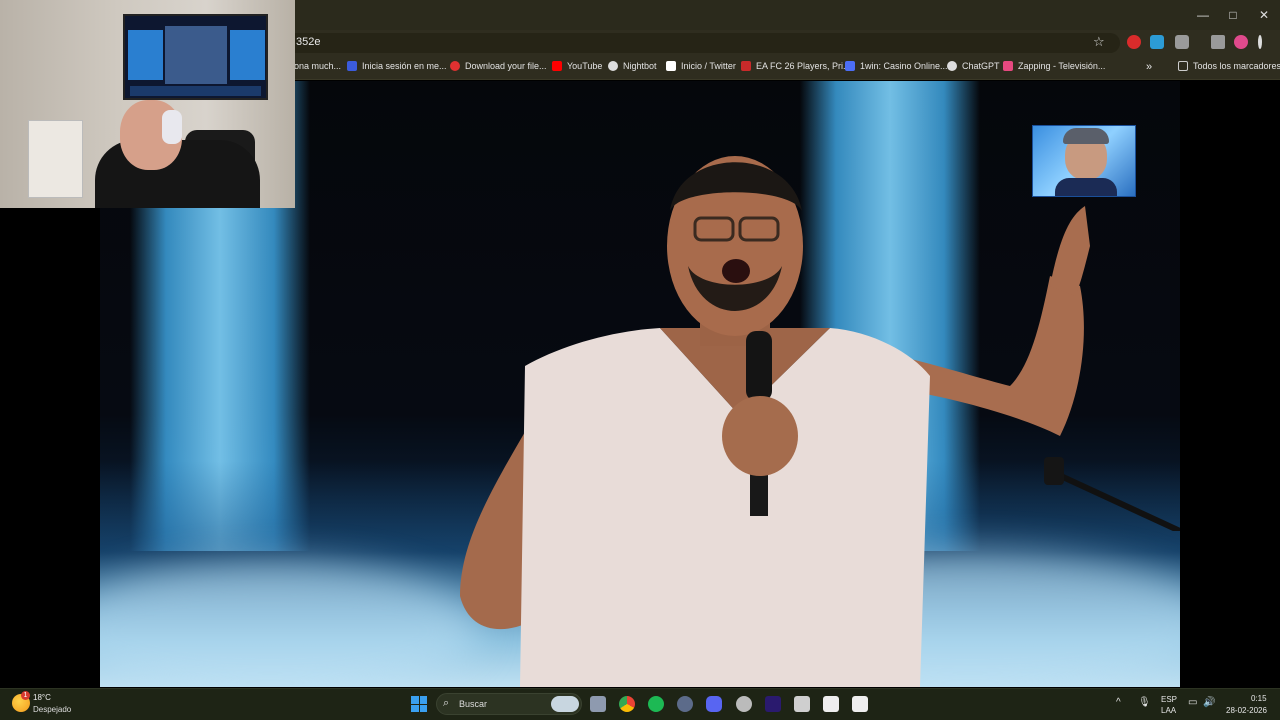 Image resolution: width=1280 pixels, height=720 pixels. What do you see at coordinates (802, 704) in the screenshot?
I see `adobe-icon` at bounding box center [802, 704].